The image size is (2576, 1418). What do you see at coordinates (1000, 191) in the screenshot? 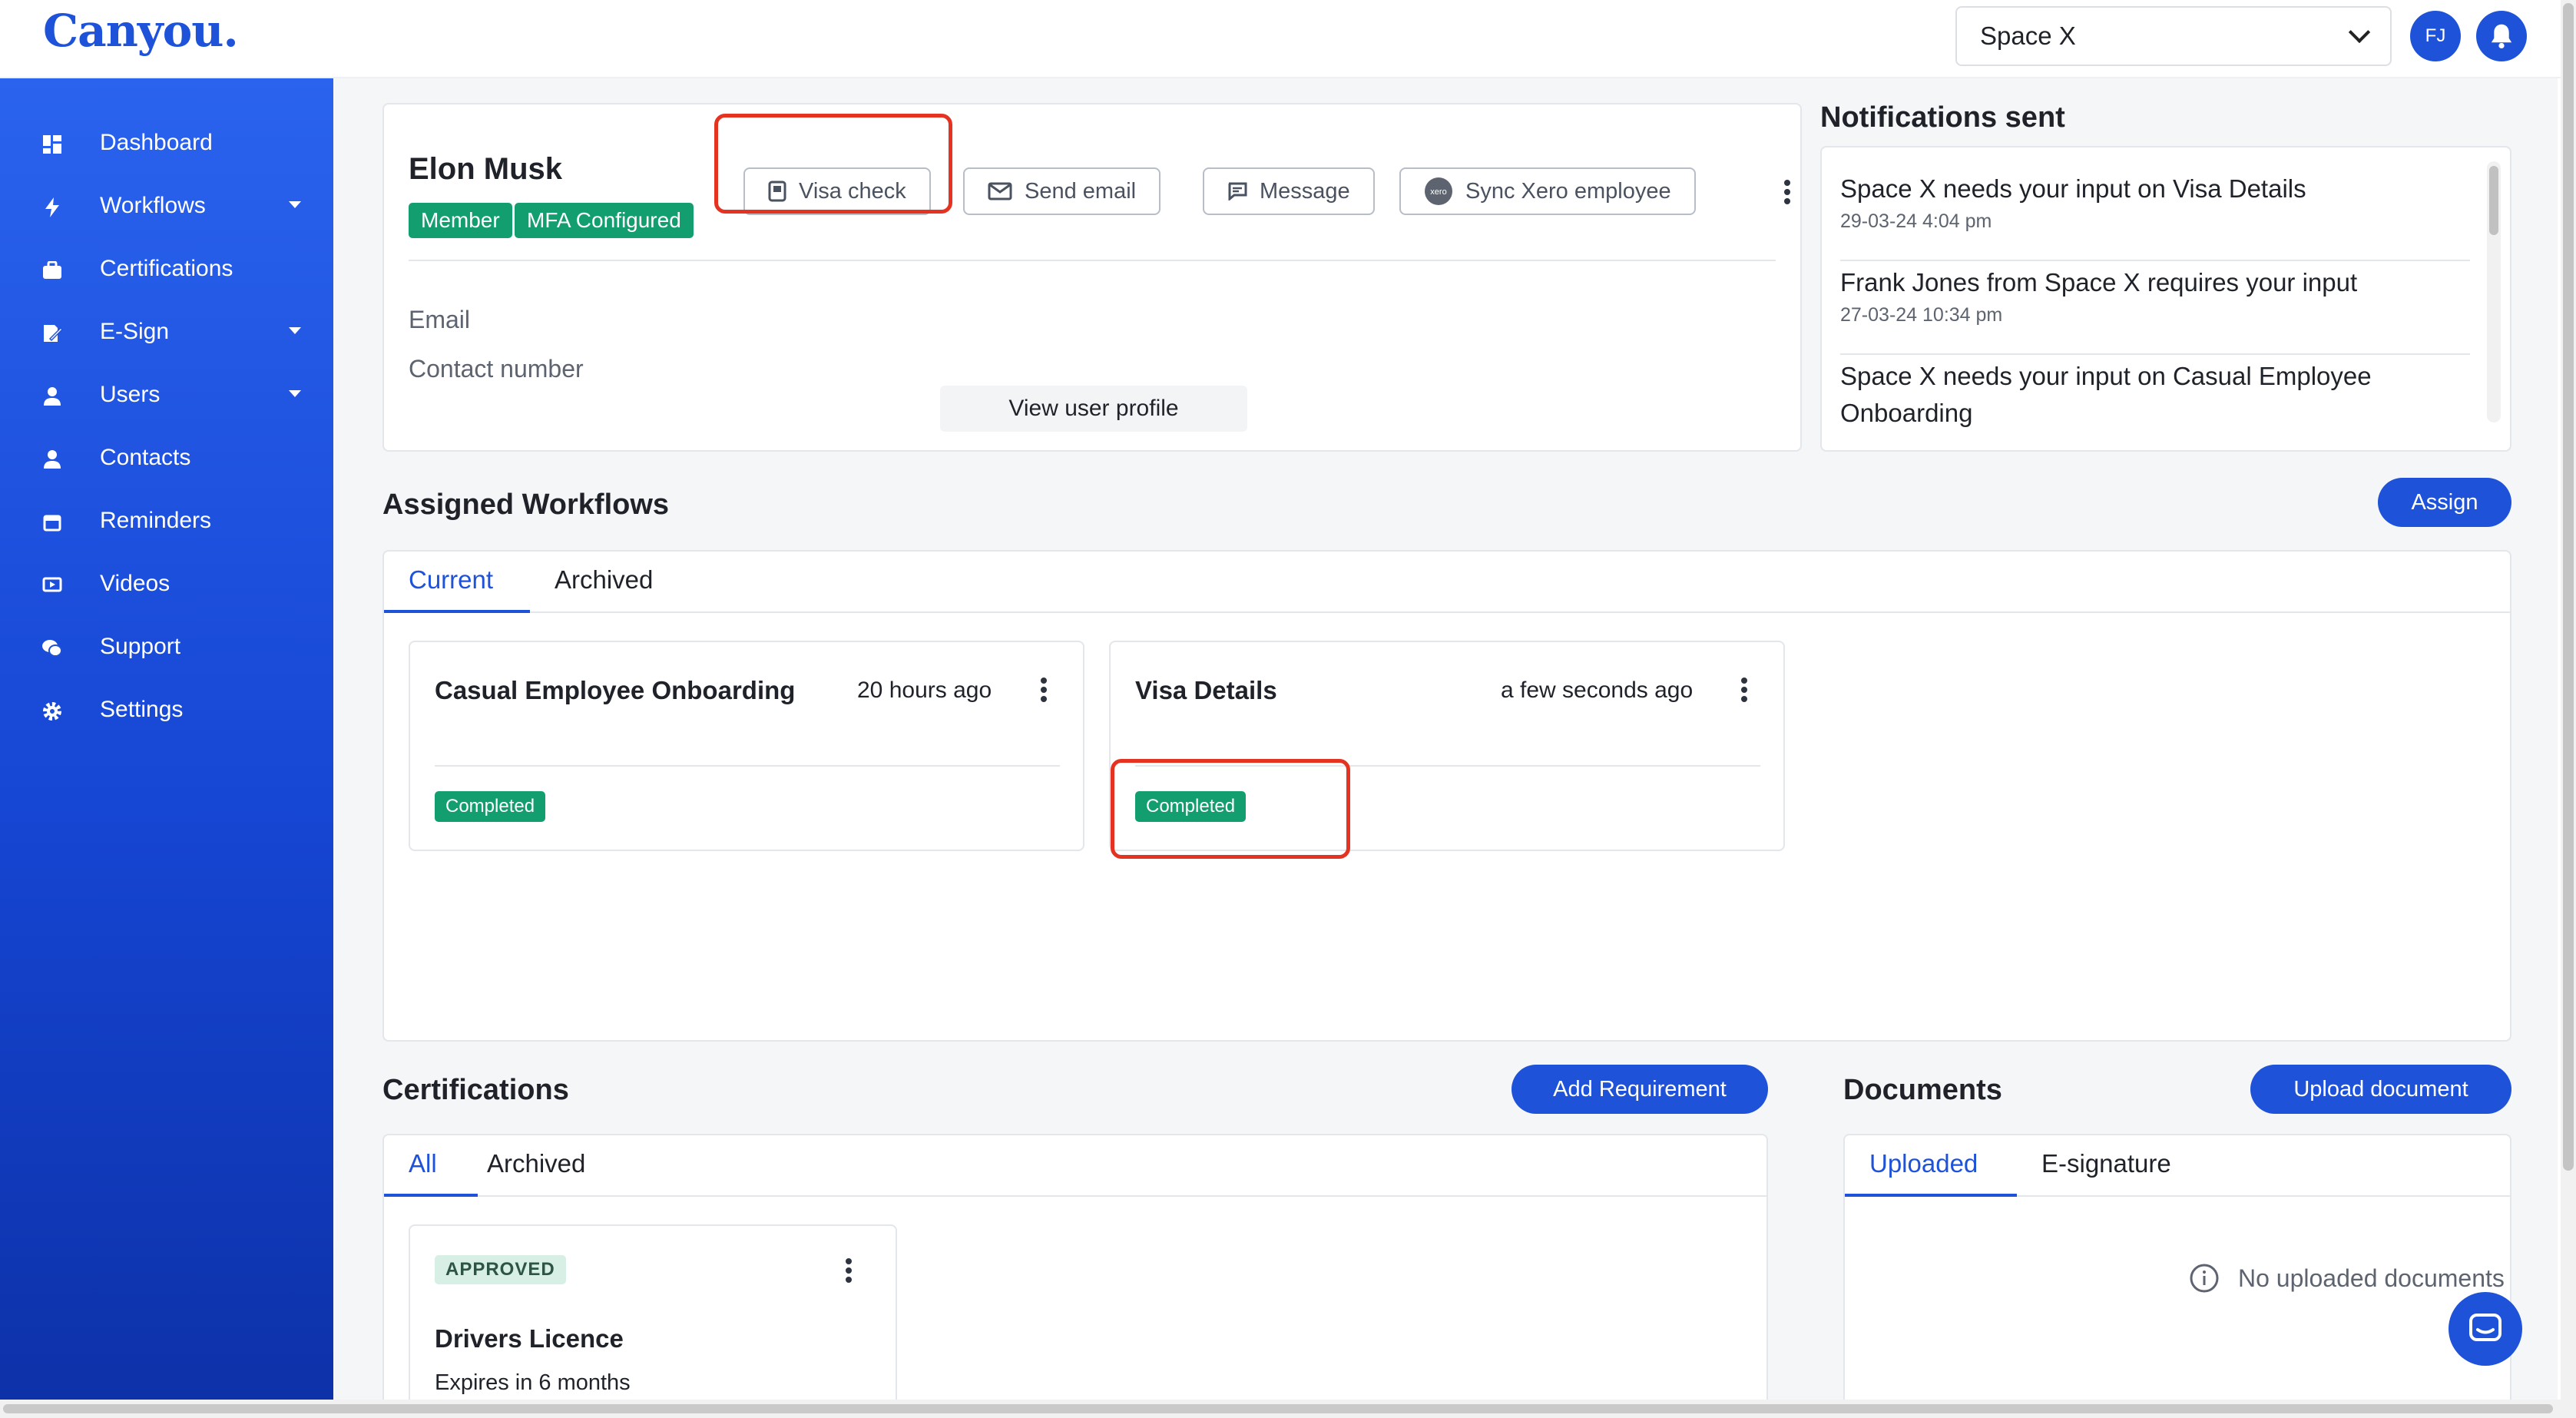
I see `mail-icon` at bounding box center [1000, 191].